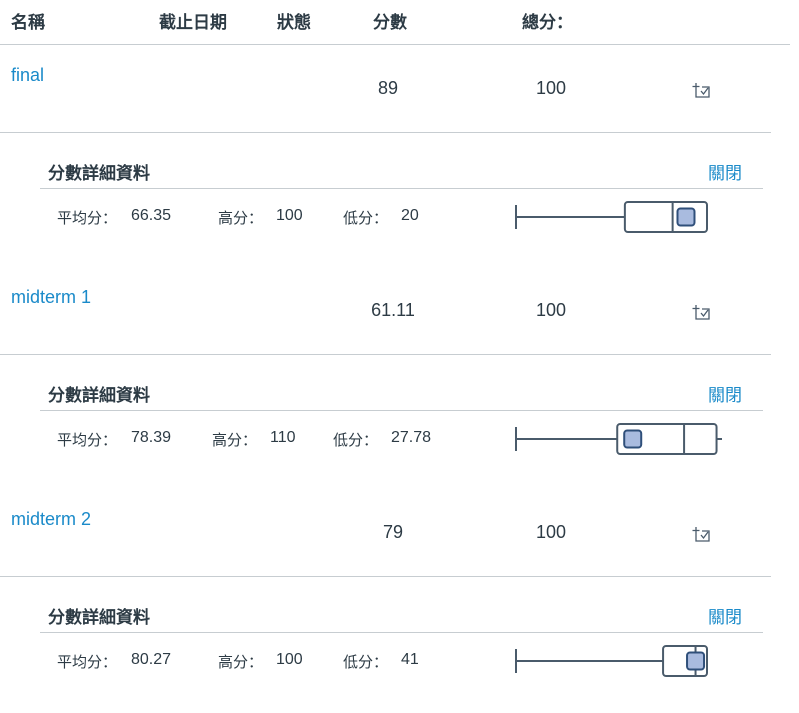 The width and height of the screenshot is (799, 713). I want to click on high-value: 110, so click(283, 437).